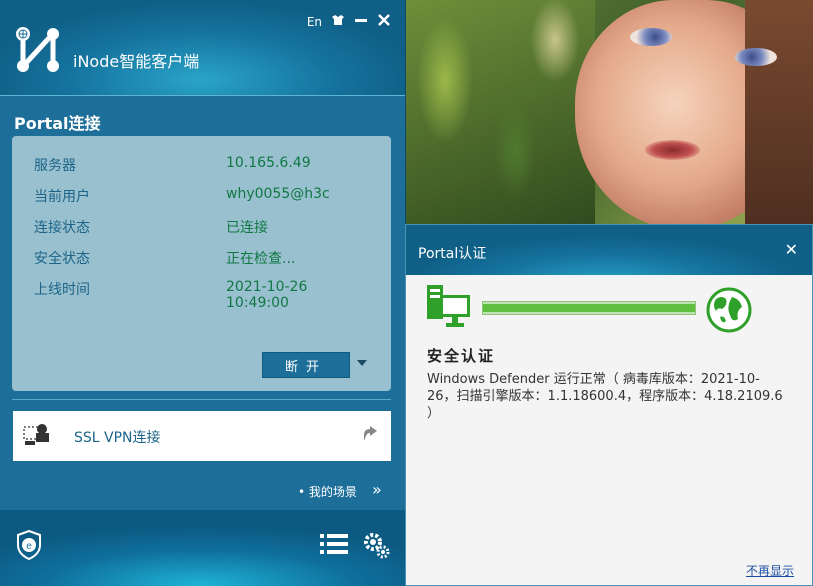  Describe the element at coordinates (202, 548) in the screenshot. I see `window-footer: e` at that location.